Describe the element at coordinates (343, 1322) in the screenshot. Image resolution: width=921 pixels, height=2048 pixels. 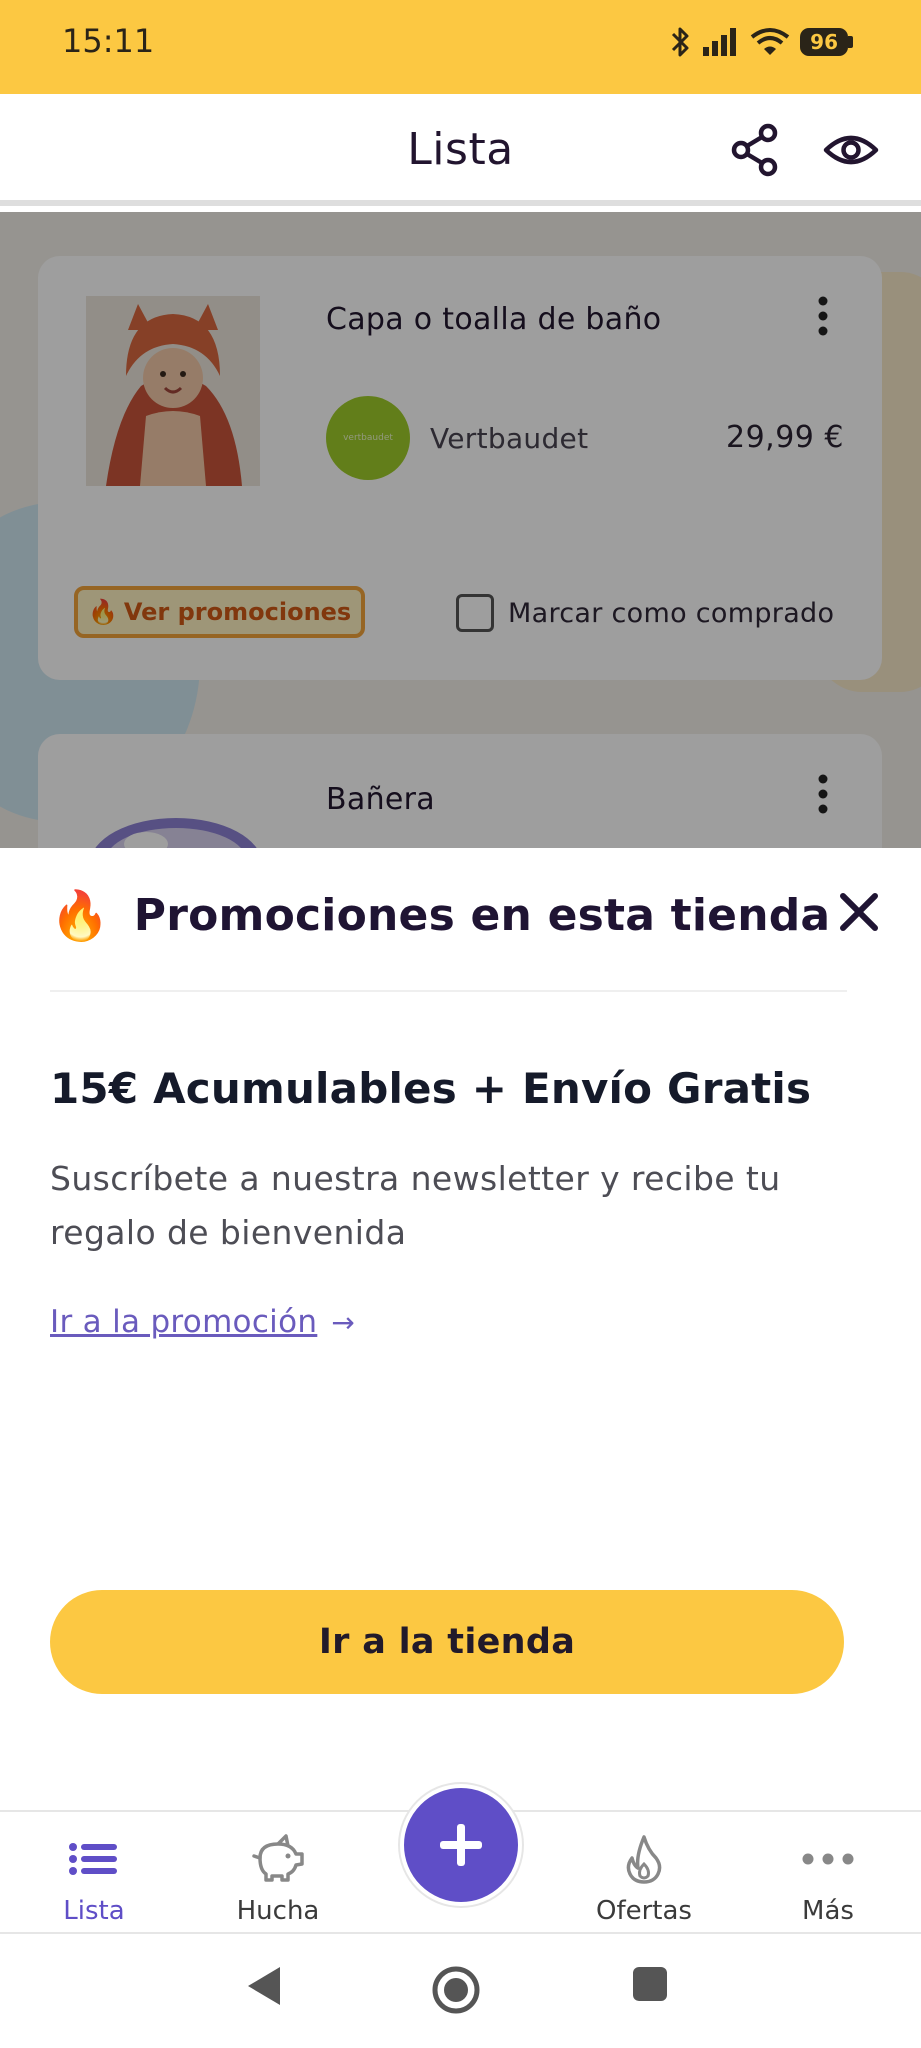
I see `arrow-right-icon: →` at that location.